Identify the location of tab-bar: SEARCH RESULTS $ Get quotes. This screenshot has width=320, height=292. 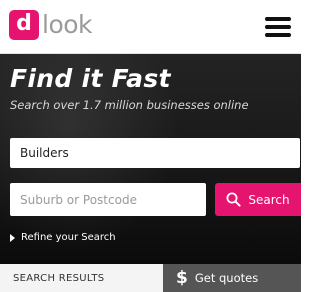
(150, 278).